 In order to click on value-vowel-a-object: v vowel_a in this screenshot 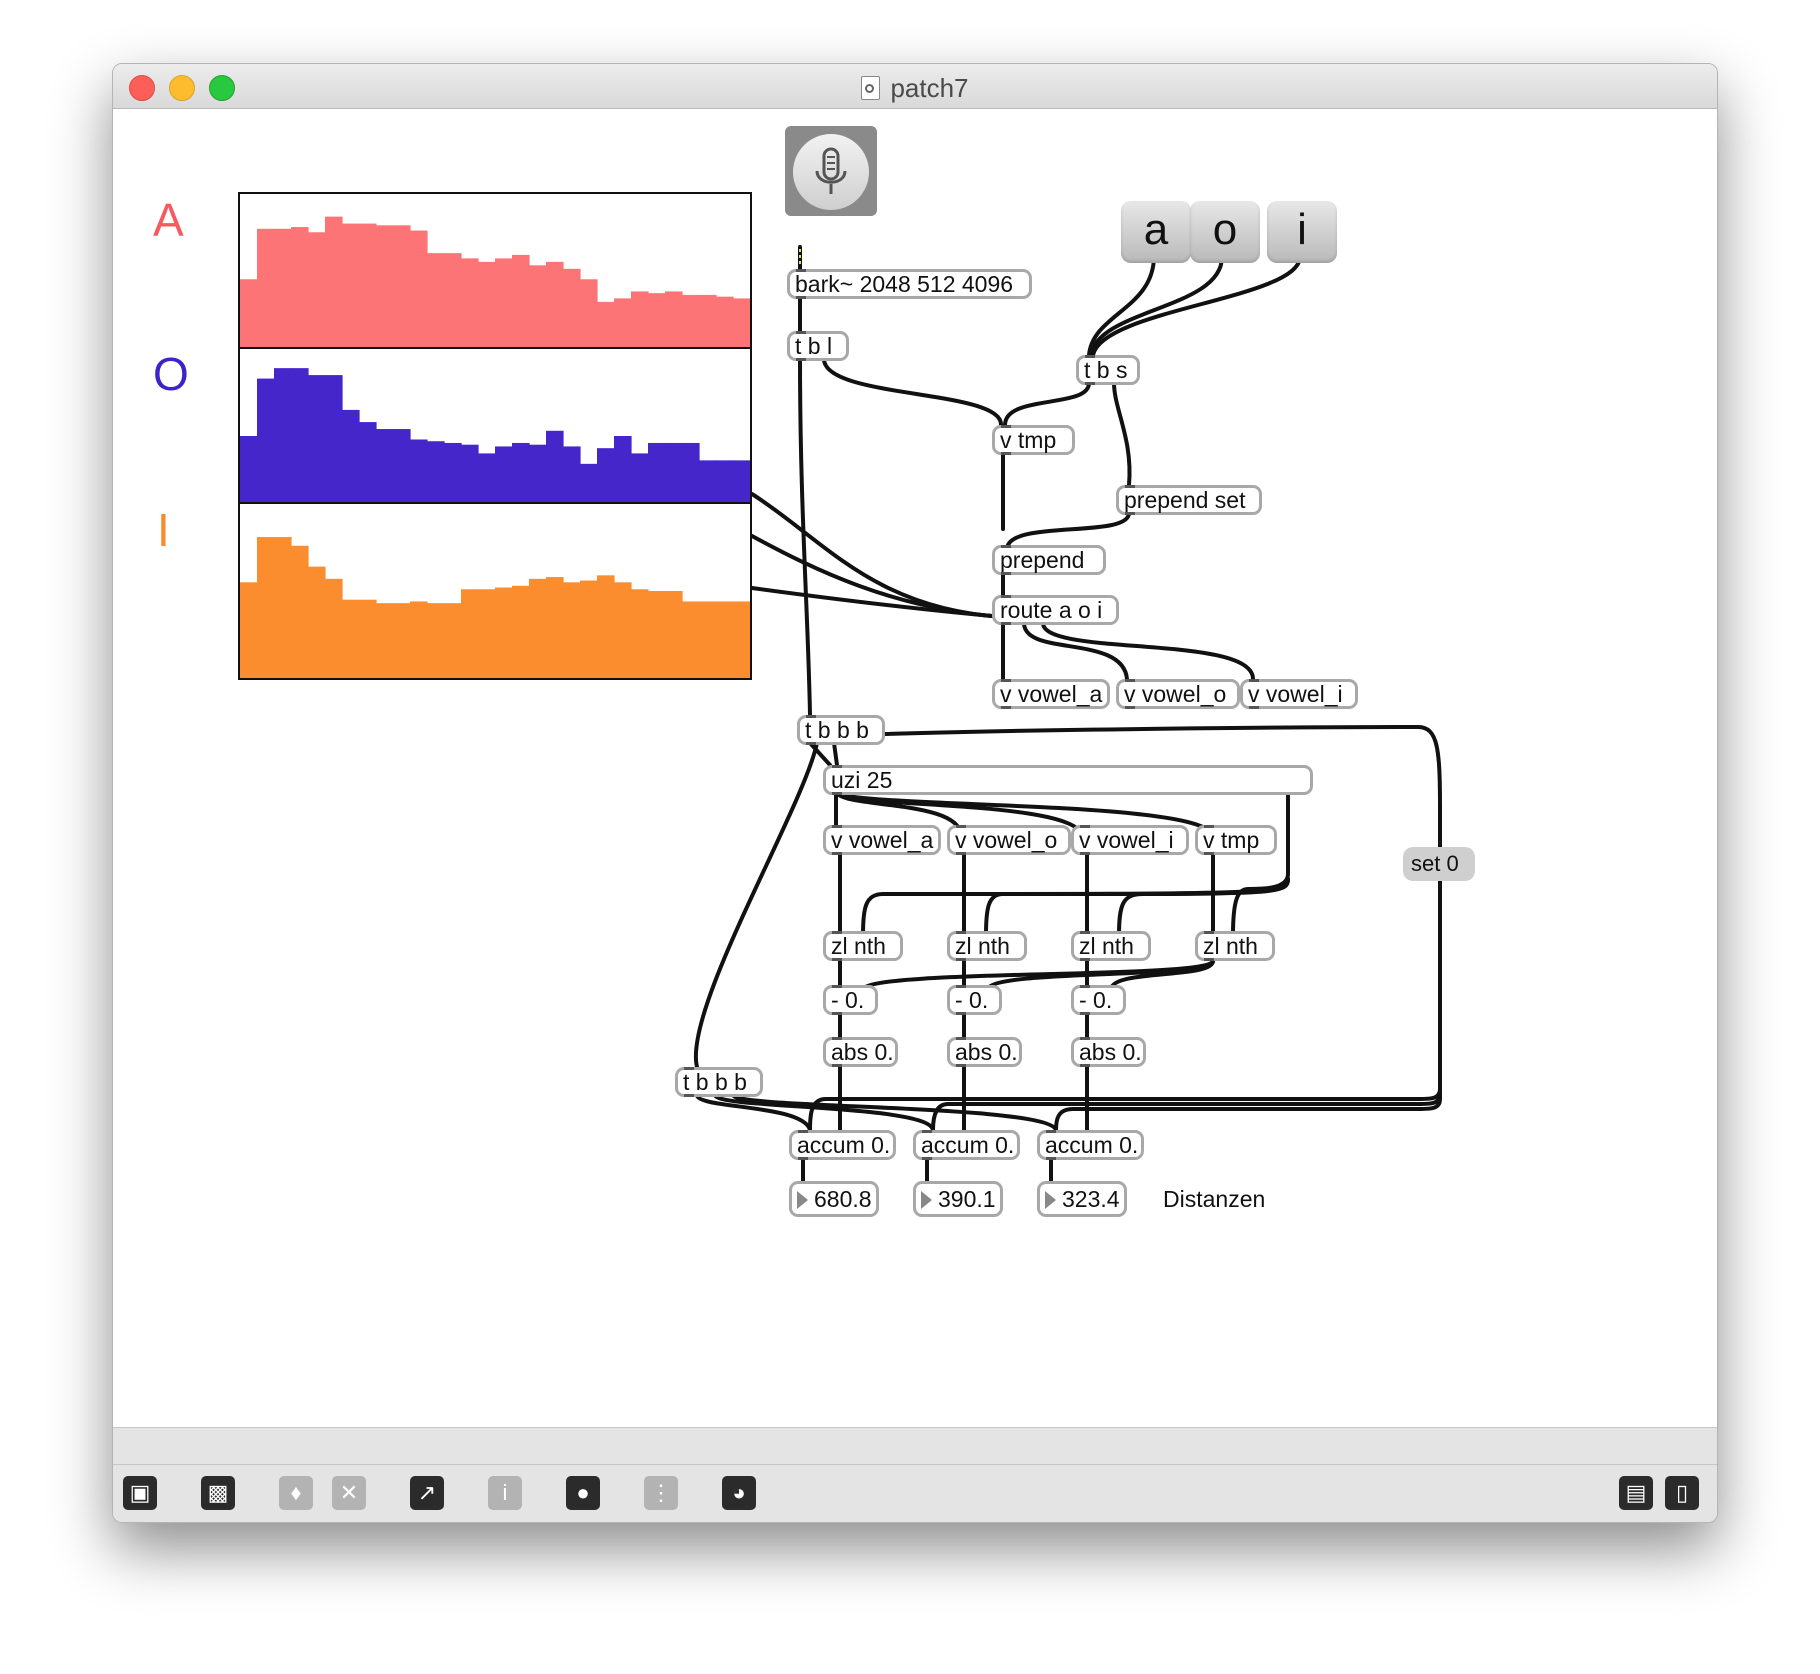, I will do `click(1051, 694)`.